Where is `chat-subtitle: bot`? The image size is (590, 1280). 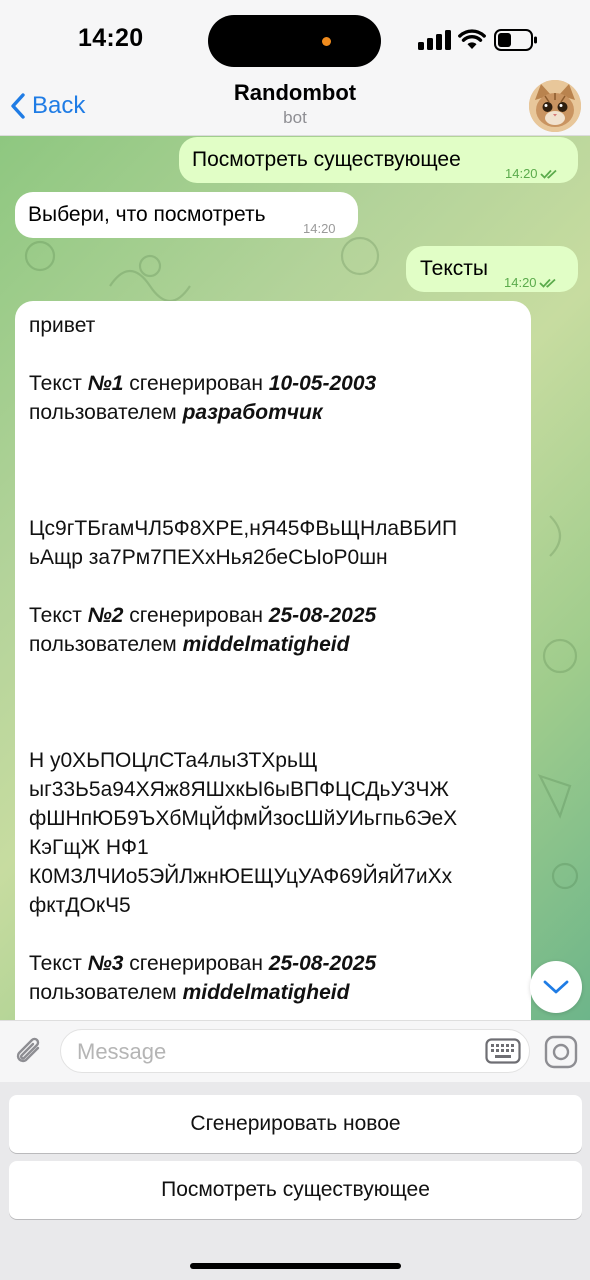 chat-subtitle: bot is located at coordinates (295, 117).